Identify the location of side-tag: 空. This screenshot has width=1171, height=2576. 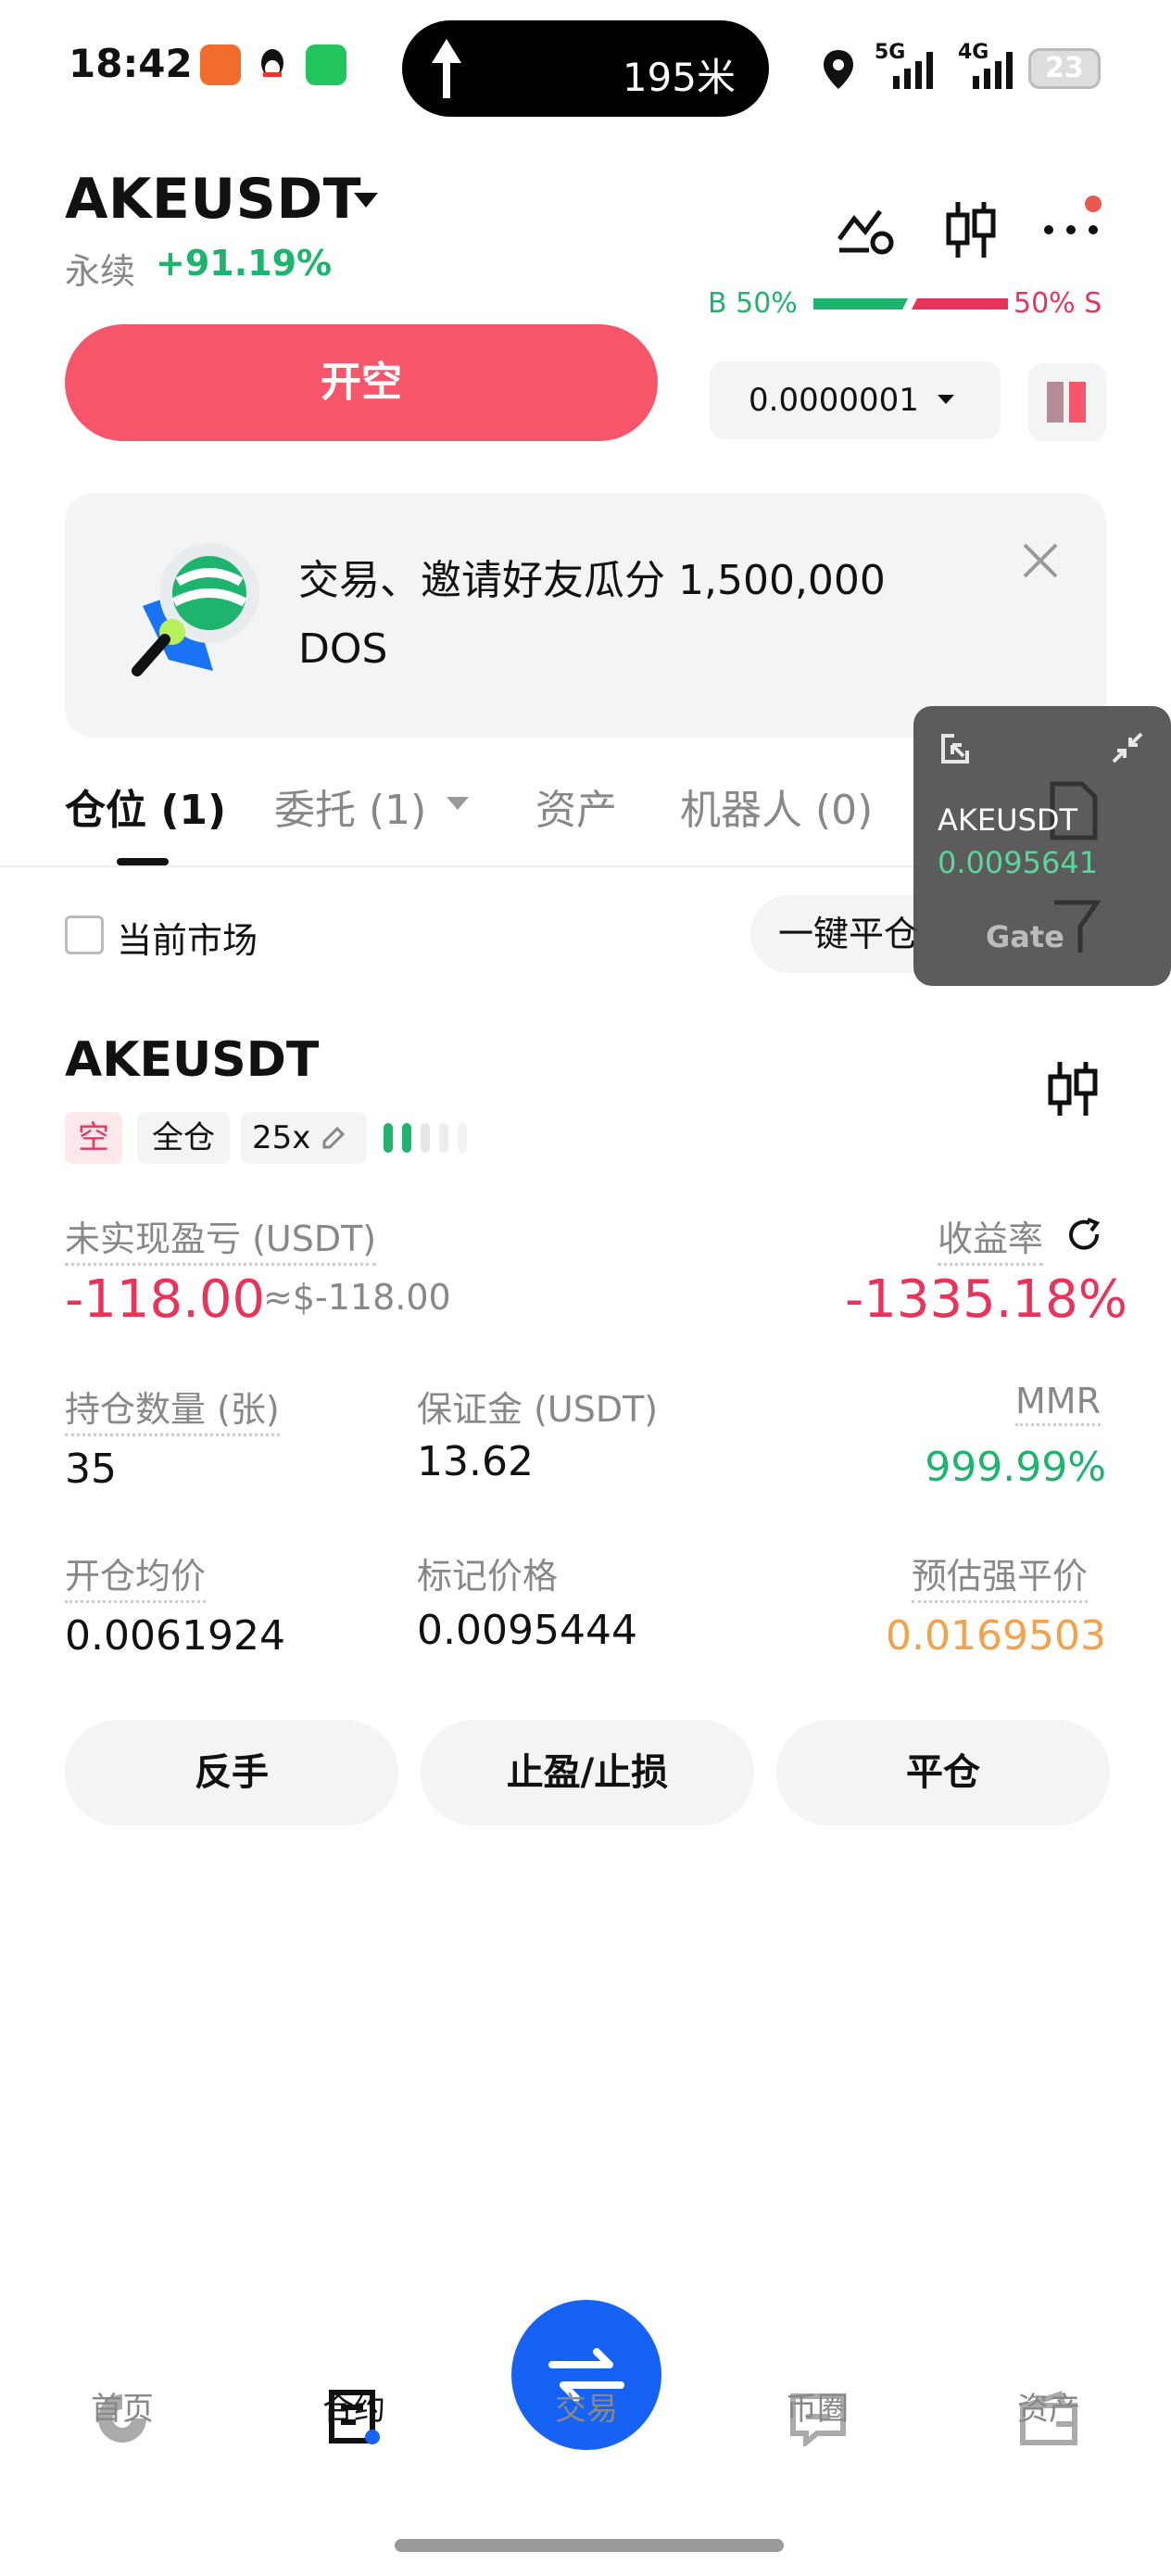
(94, 1138).